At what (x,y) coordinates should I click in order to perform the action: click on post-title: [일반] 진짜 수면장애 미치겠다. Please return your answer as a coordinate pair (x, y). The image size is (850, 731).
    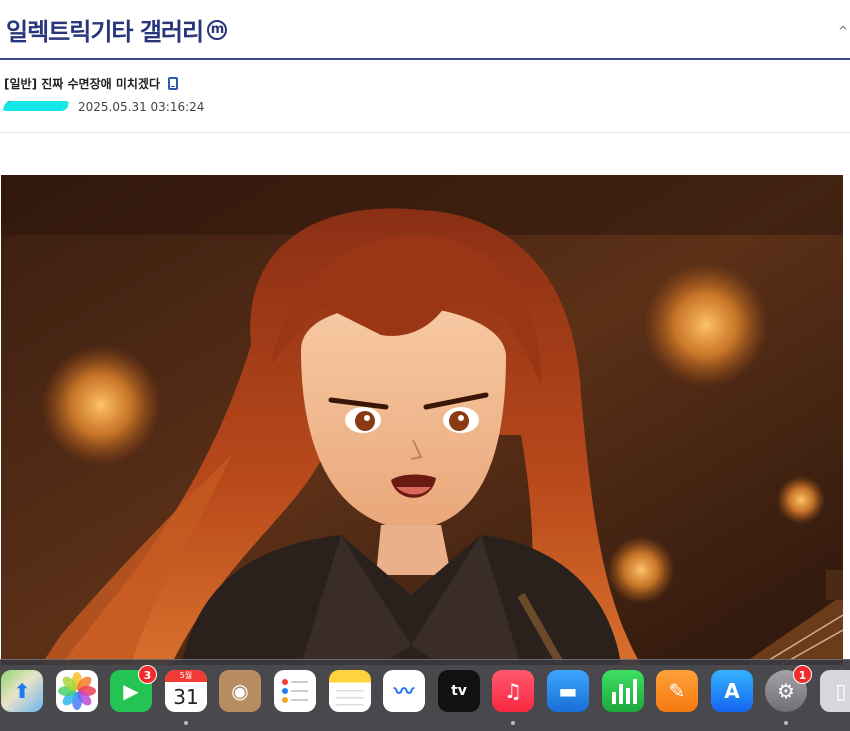
    Looking at the image, I should click on (91, 83).